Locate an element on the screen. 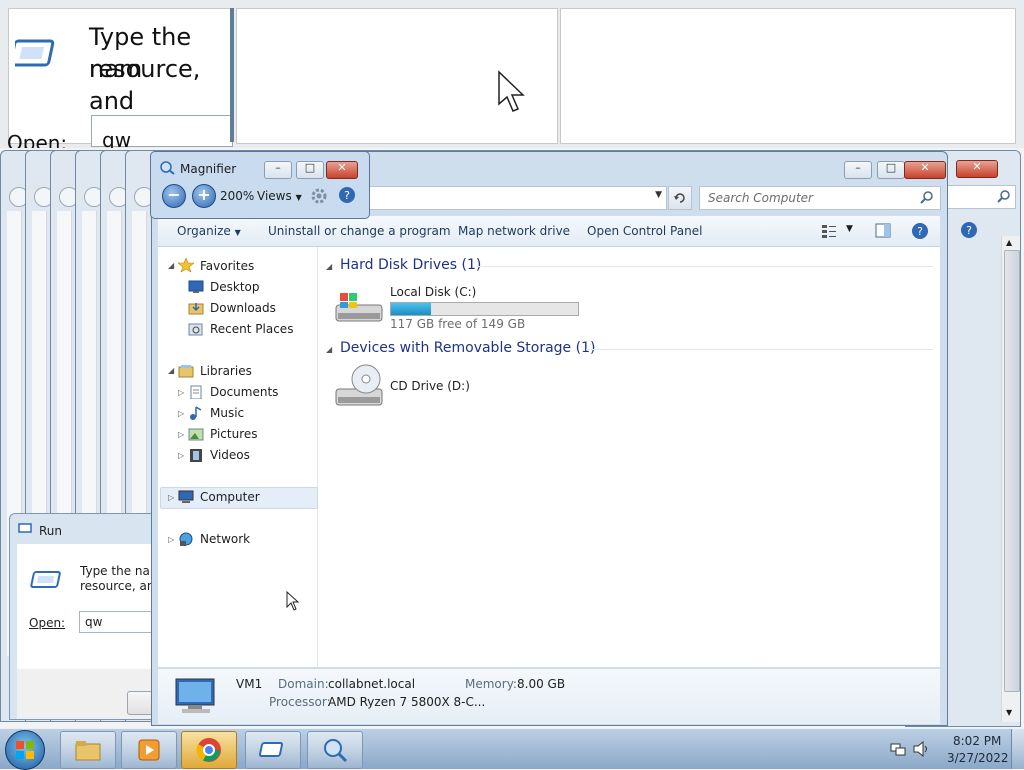  removable-storage-header: Devices with Removable Storage (1) is located at coordinates (467, 348).